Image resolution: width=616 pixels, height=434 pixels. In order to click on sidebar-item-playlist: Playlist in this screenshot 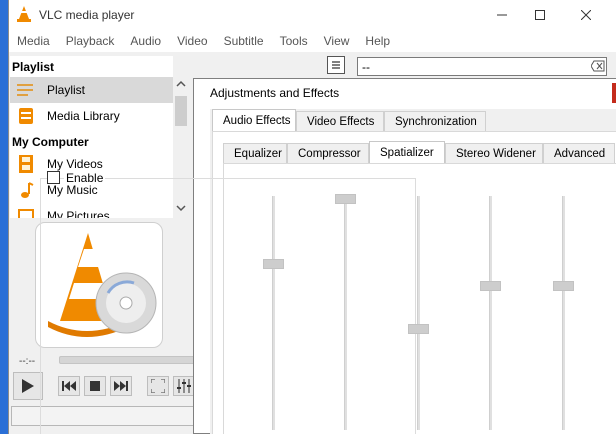, I will do `click(91, 90)`.